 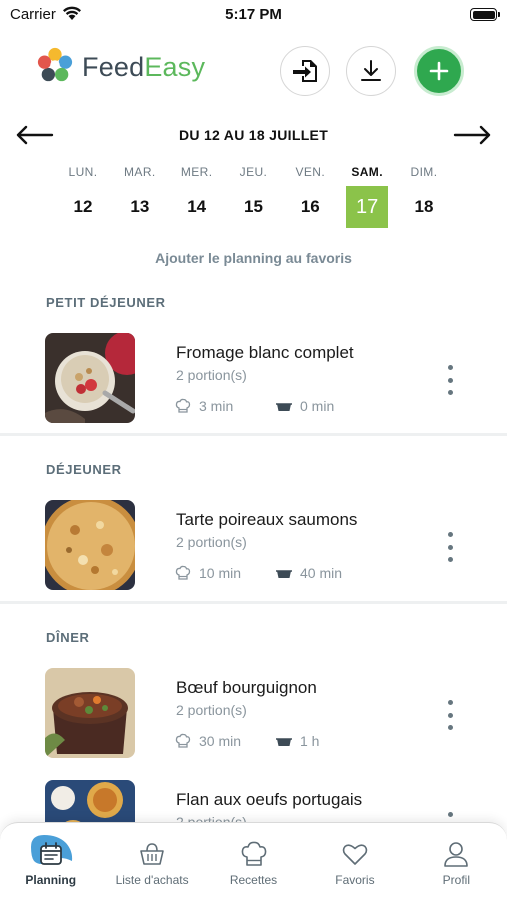 What do you see at coordinates (253, 172) in the screenshot?
I see `day-name: JEU.` at bounding box center [253, 172].